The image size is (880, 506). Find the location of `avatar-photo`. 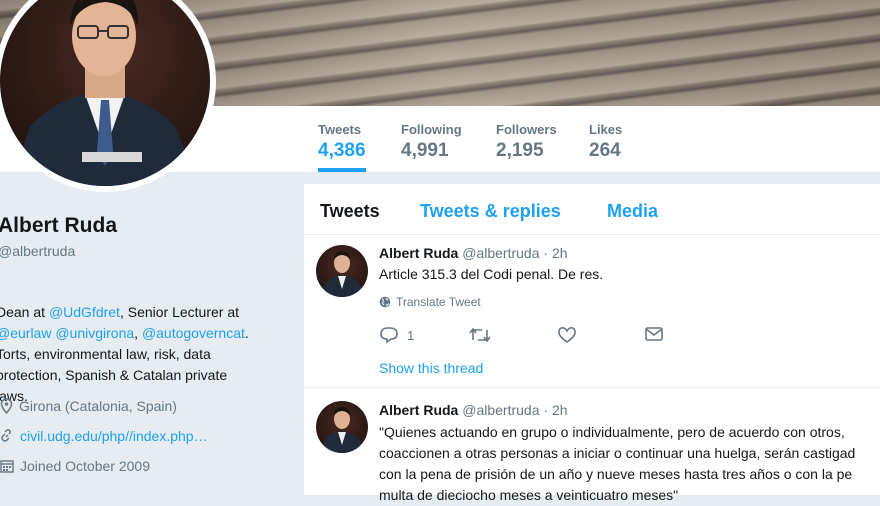

avatar-photo is located at coordinates (105, 93).